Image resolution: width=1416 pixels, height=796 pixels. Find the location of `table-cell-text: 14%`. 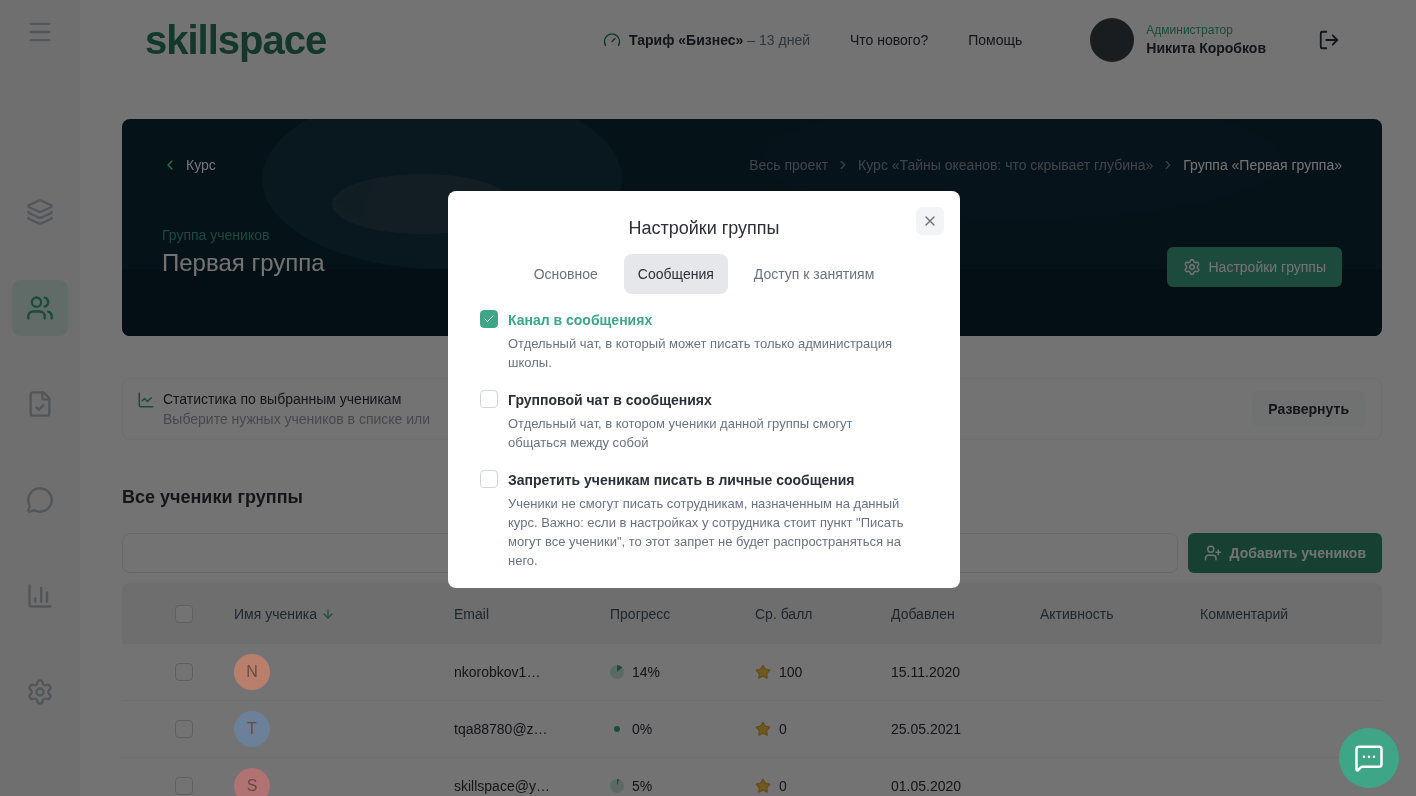

table-cell-text: 14% is located at coordinates (646, 672).